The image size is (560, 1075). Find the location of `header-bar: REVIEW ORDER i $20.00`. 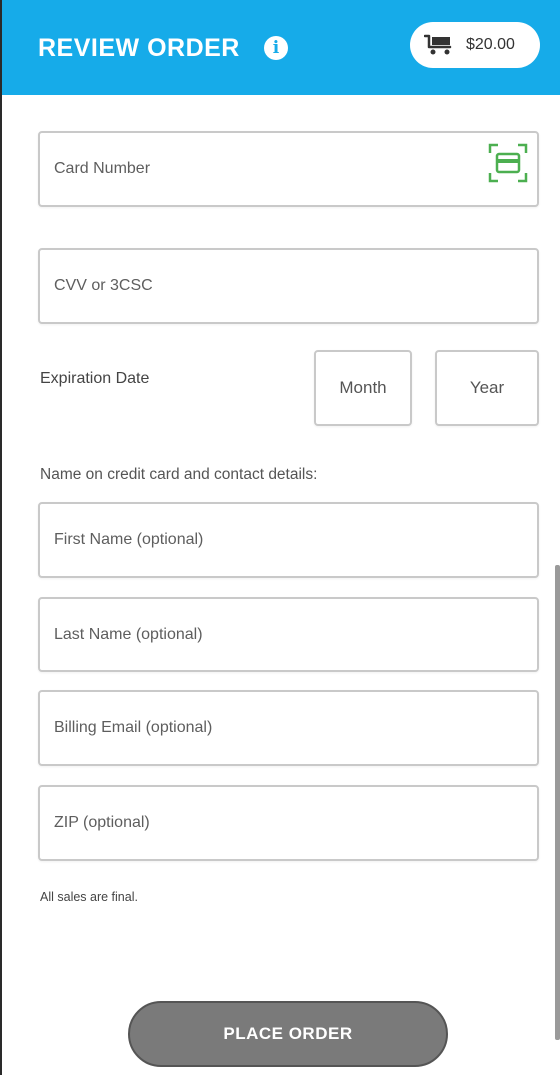

header-bar: REVIEW ORDER i $20.00 is located at coordinates (281, 47).